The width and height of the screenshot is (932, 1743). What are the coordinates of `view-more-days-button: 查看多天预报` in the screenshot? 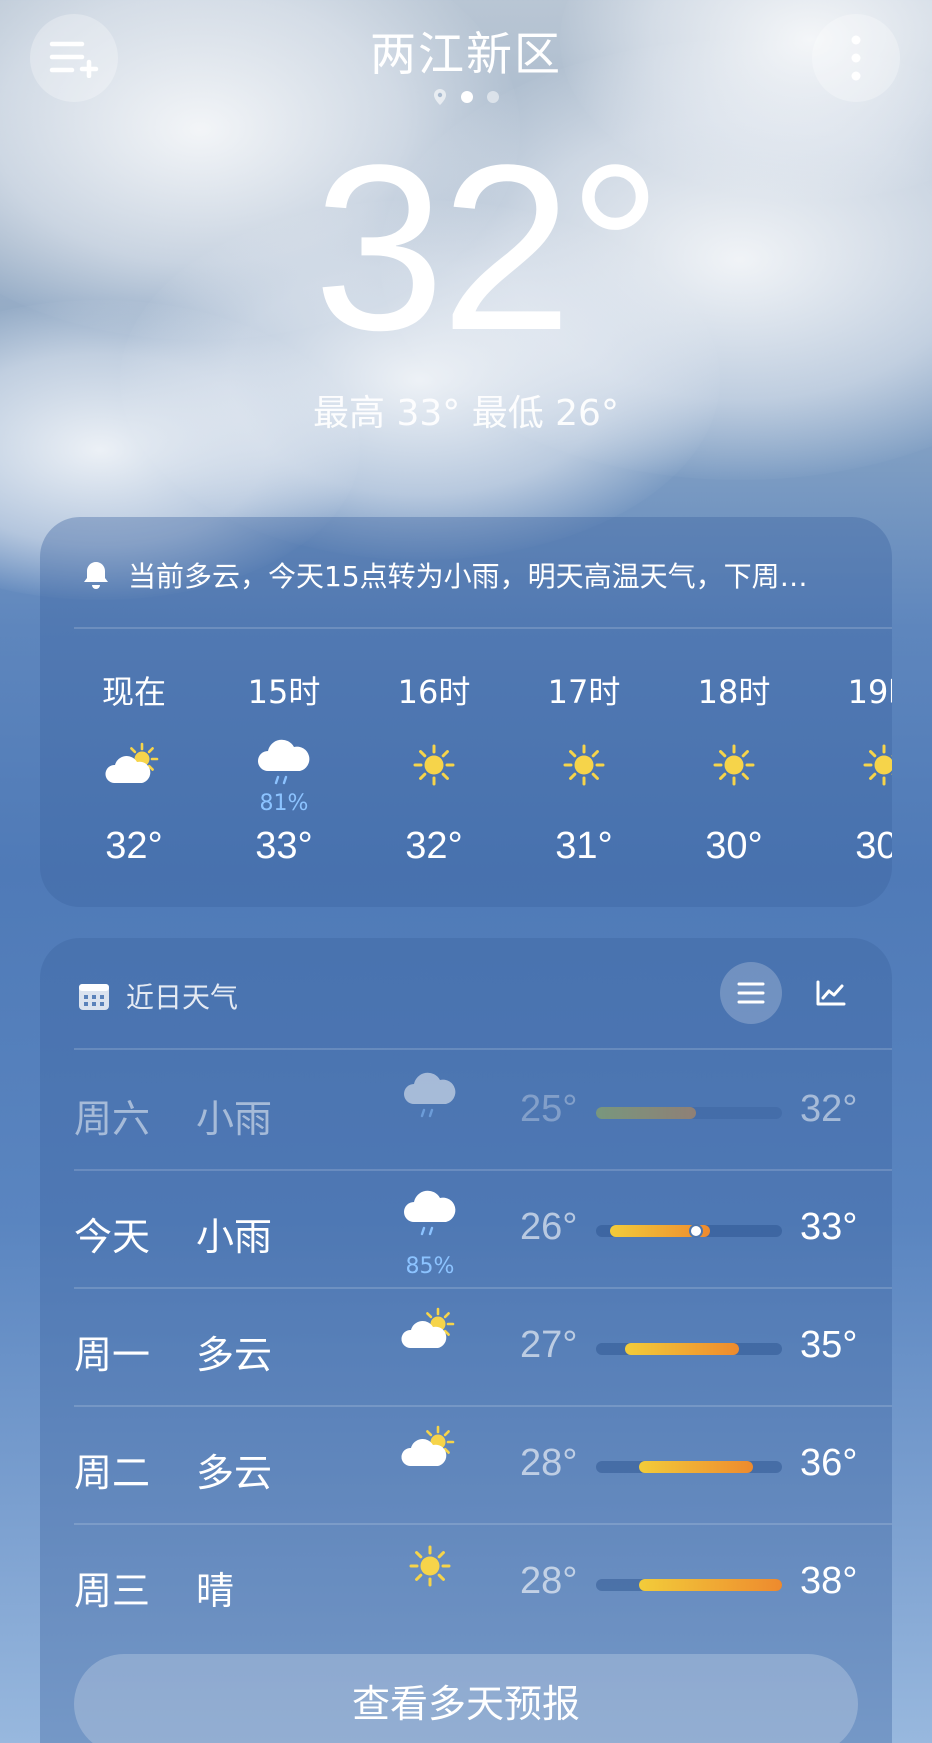 It's located at (466, 1698).